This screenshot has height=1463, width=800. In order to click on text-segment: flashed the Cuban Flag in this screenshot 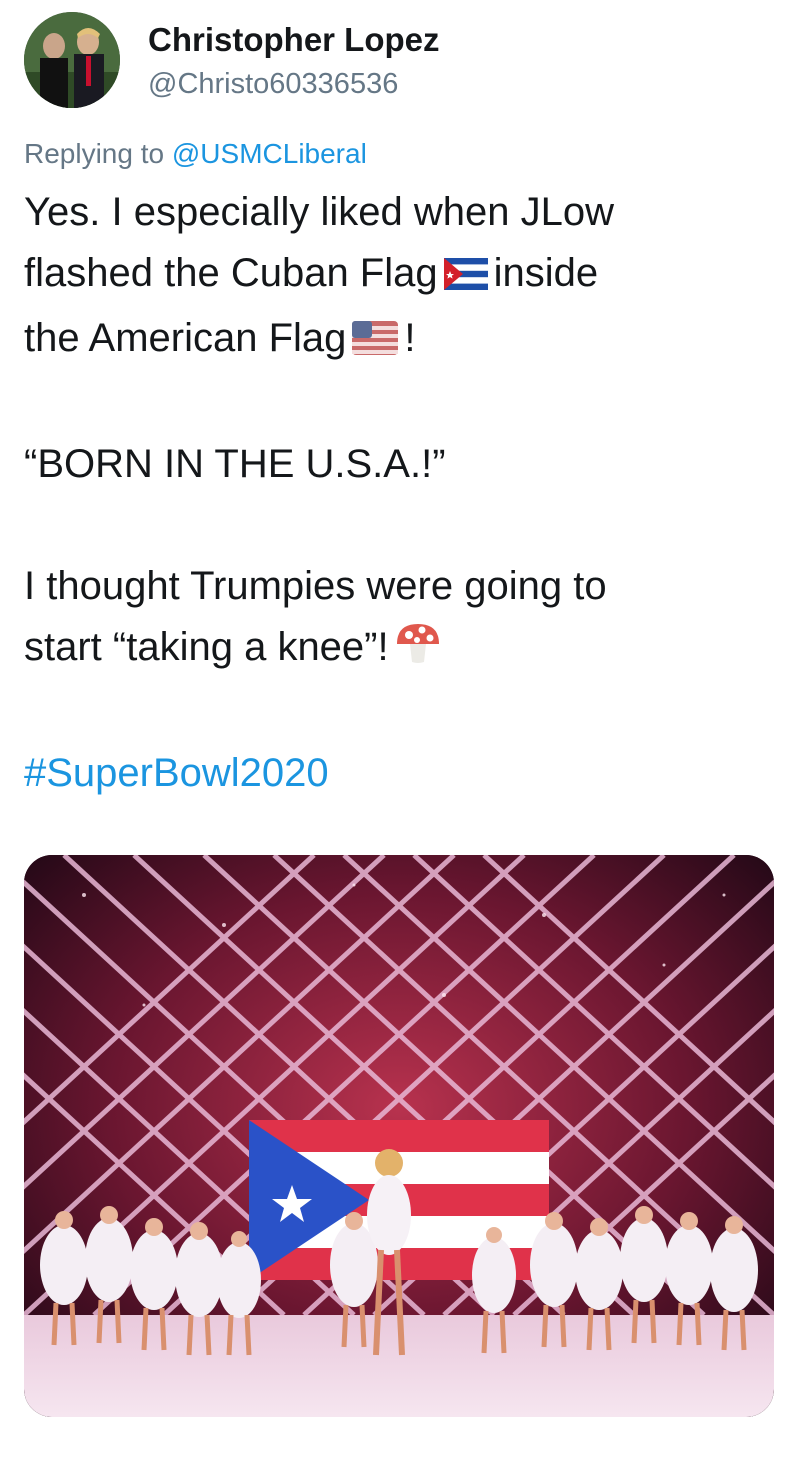, I will do `click(231, 273)`.